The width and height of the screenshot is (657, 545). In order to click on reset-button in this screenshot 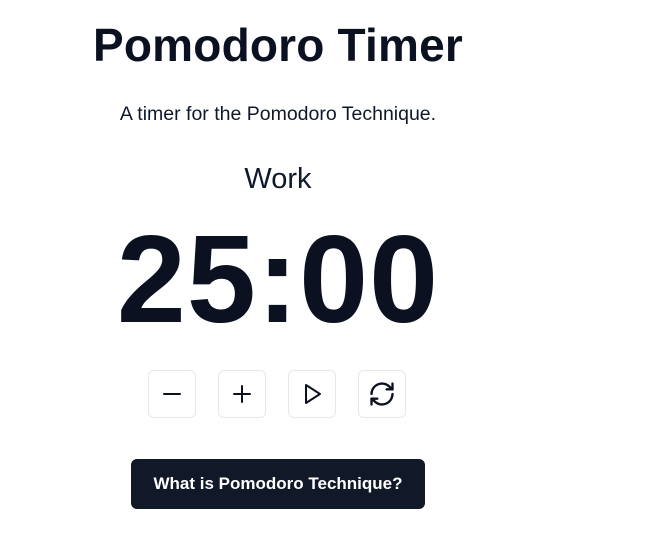, I will do `click(382, 394)`.